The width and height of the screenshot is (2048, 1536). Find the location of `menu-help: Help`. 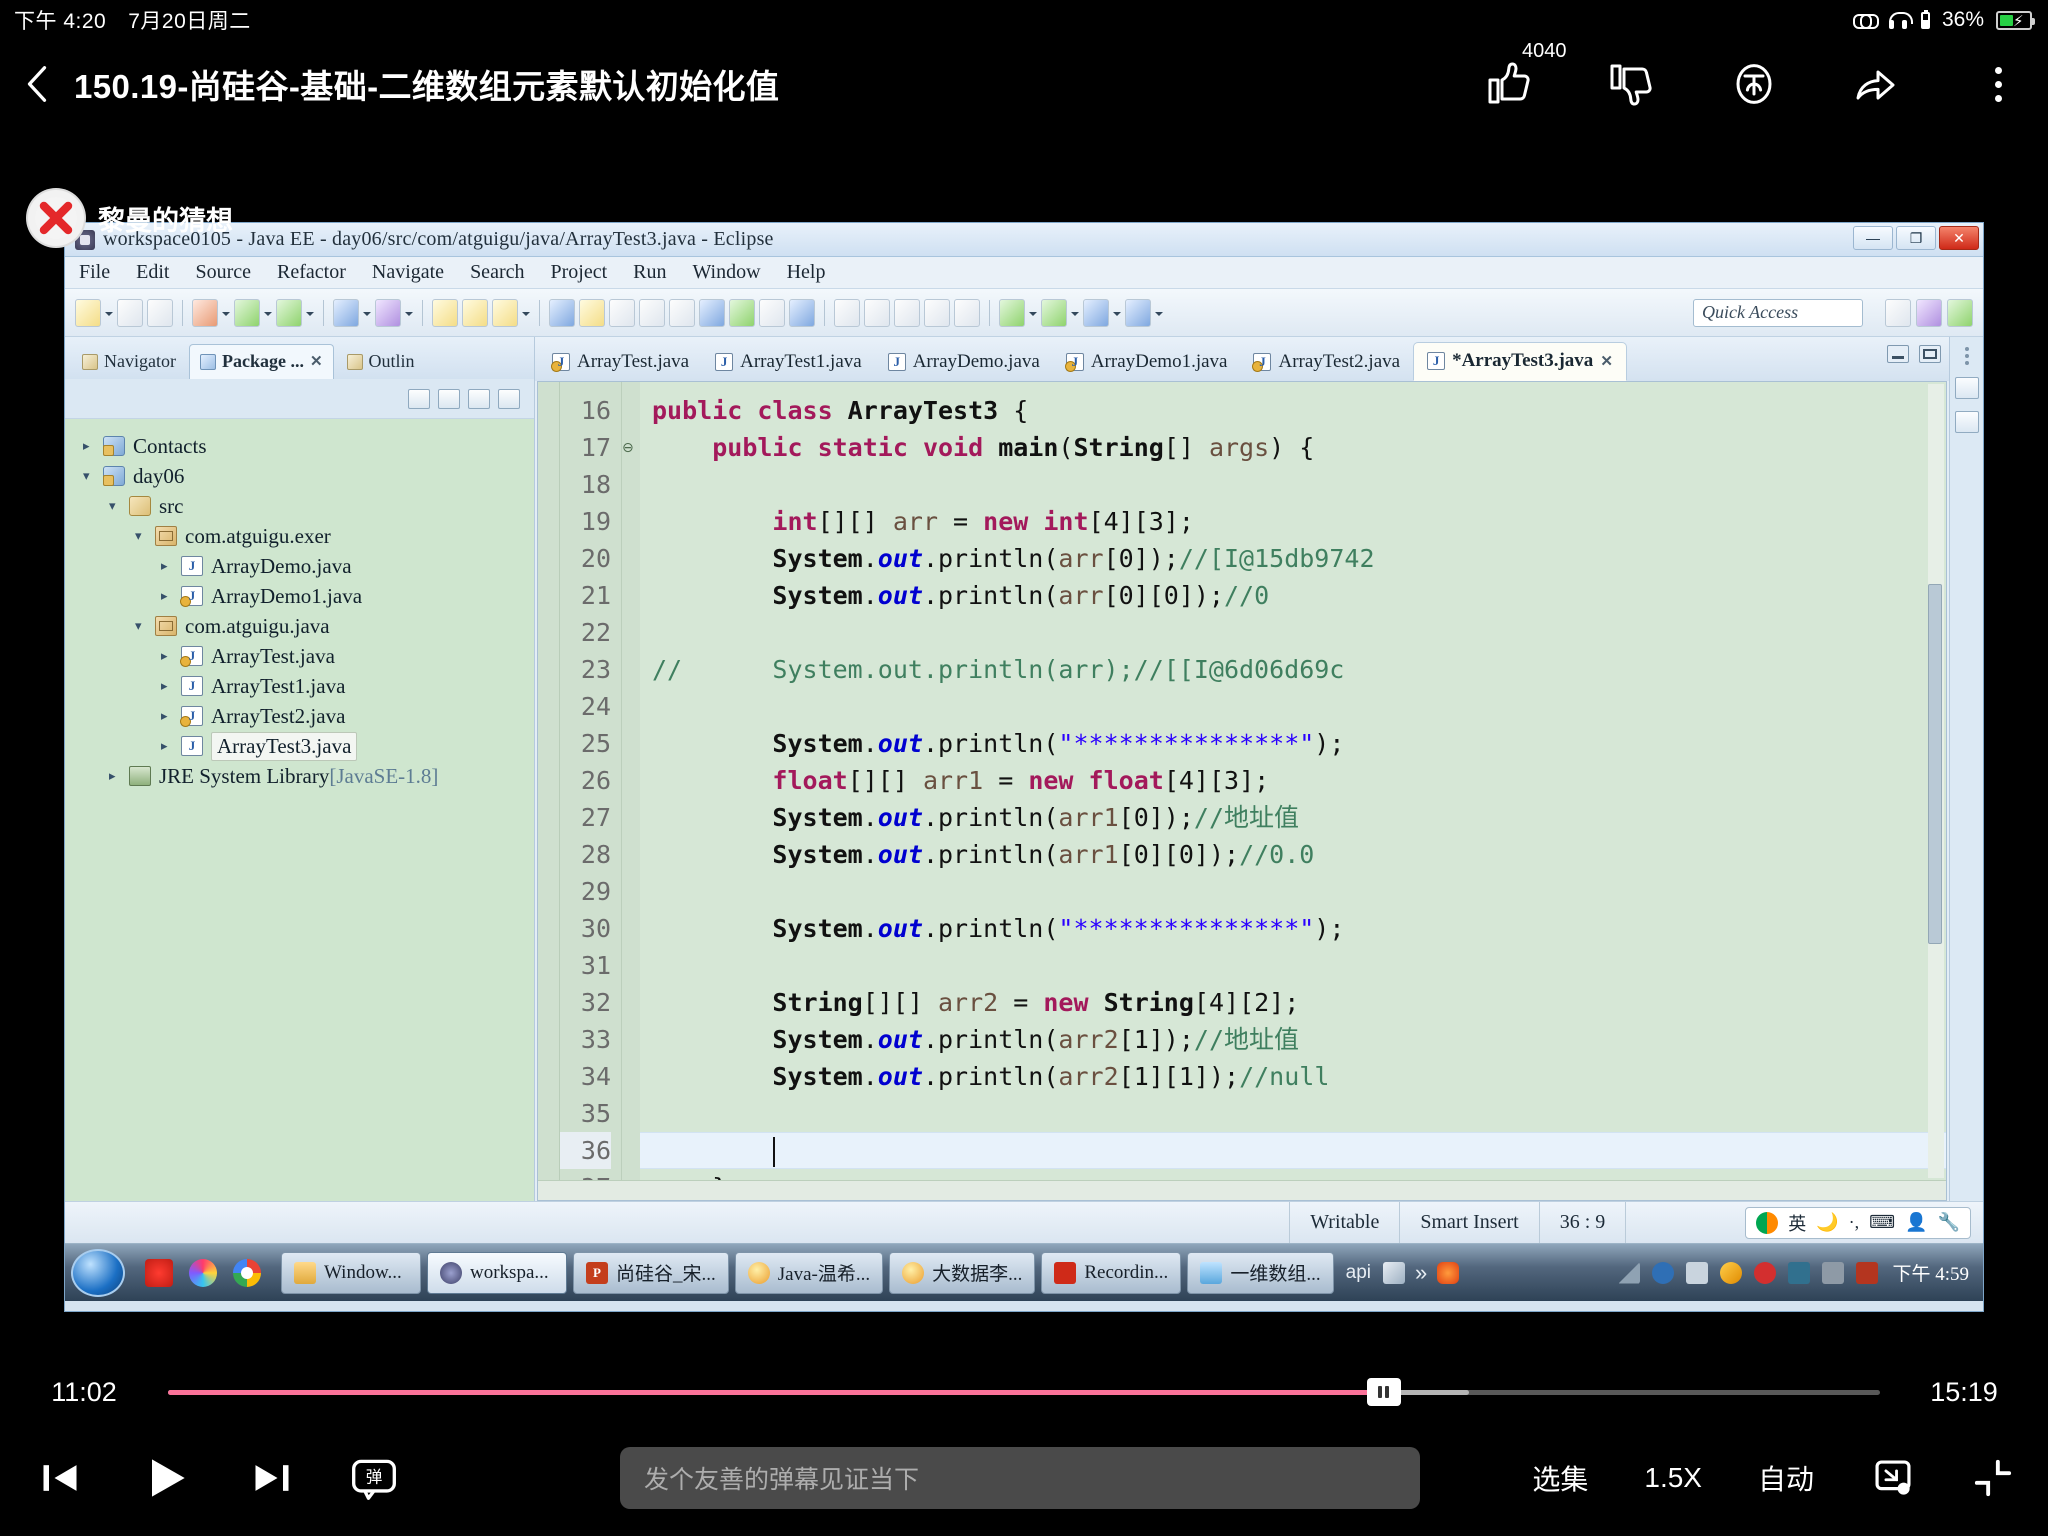

menu-help: Help is located at coordinates (806, 272).